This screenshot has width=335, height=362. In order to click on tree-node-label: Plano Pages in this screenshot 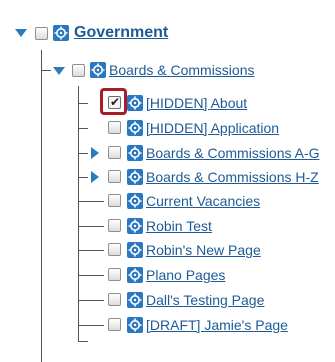, I will do `click(185, 275)`.